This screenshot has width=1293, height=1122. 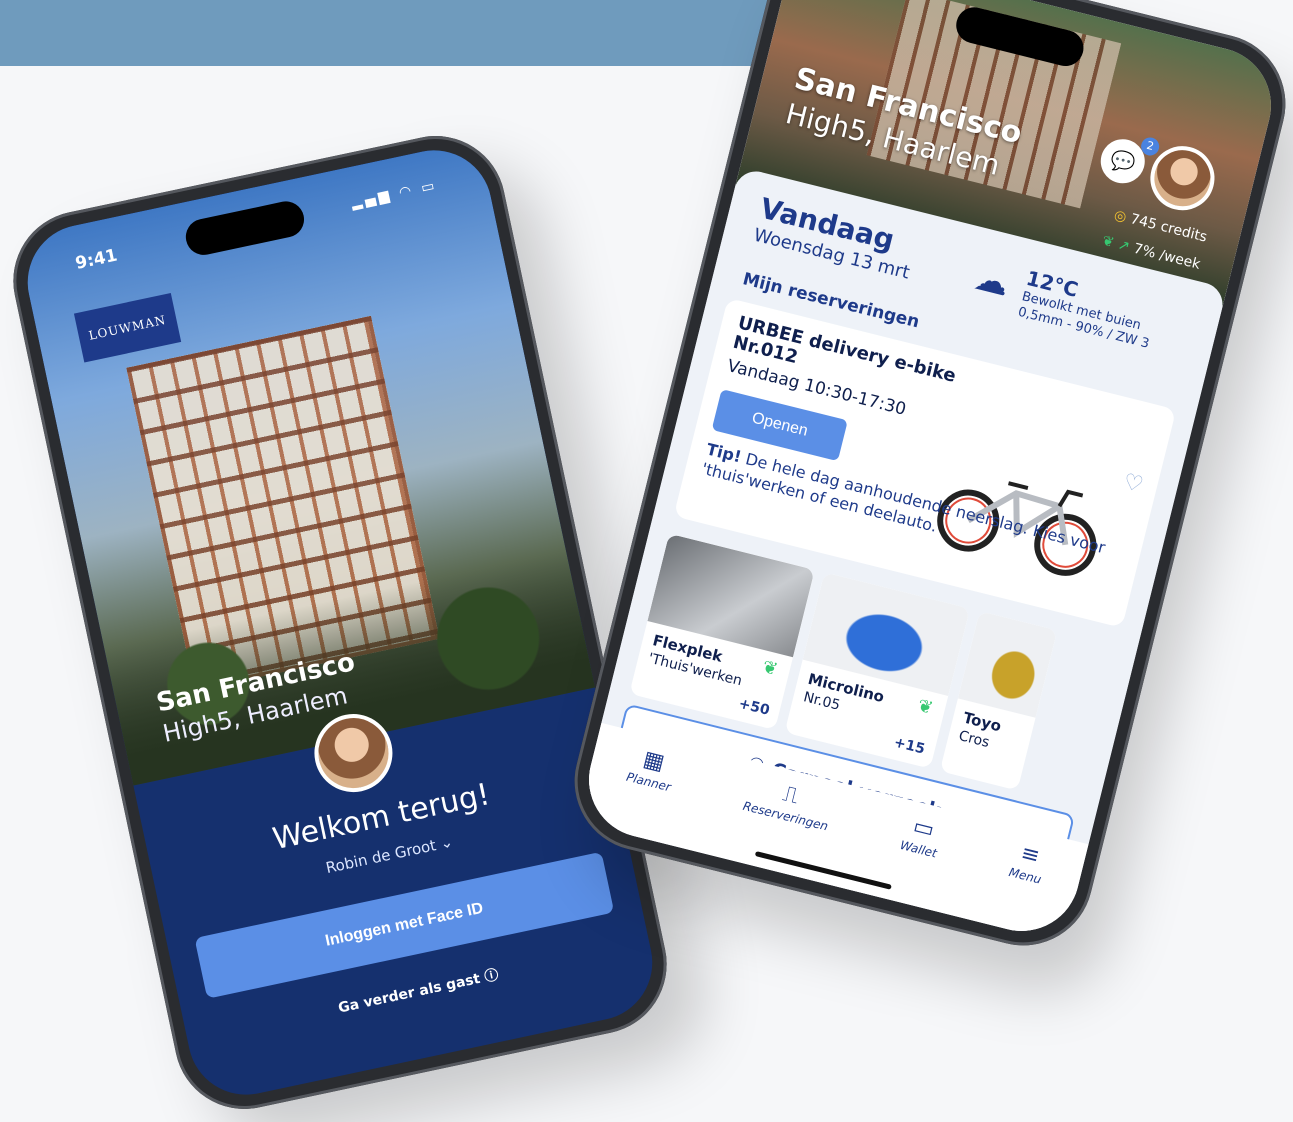 I want to click on tile-score: +15, so click(x=909, y=746).